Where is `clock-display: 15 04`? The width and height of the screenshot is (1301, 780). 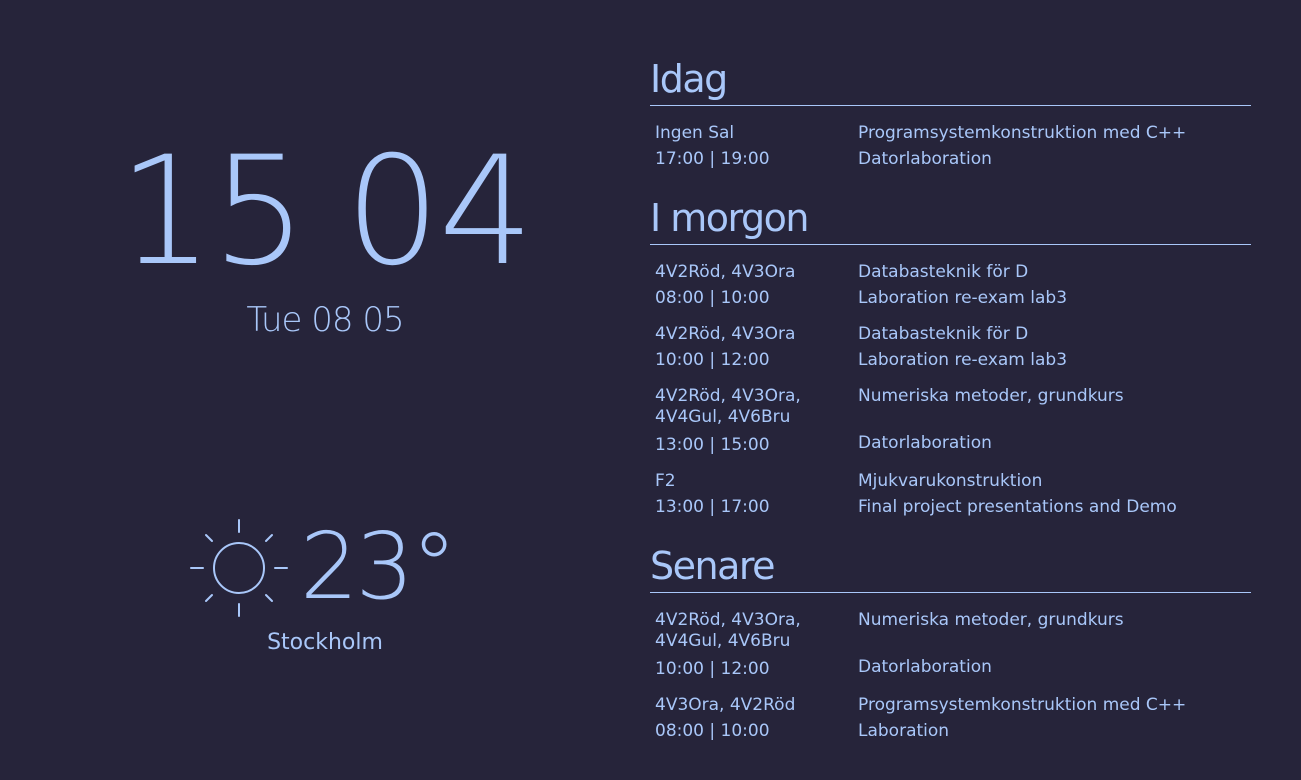
clock-display: 15 04 is located at coordinates (325, 212).